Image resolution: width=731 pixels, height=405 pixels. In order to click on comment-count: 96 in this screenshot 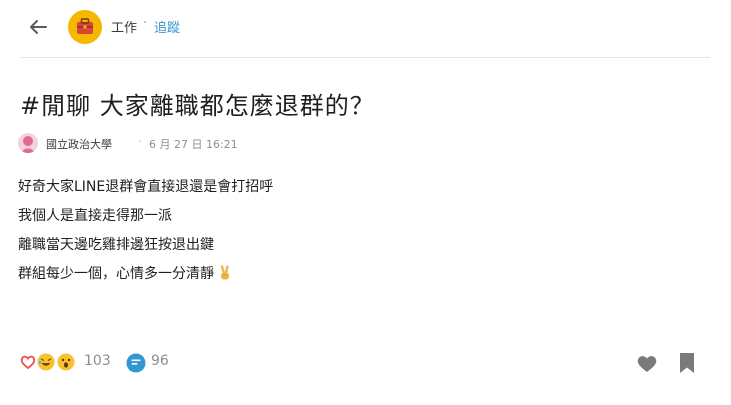, I will do `click(160, 361)`.